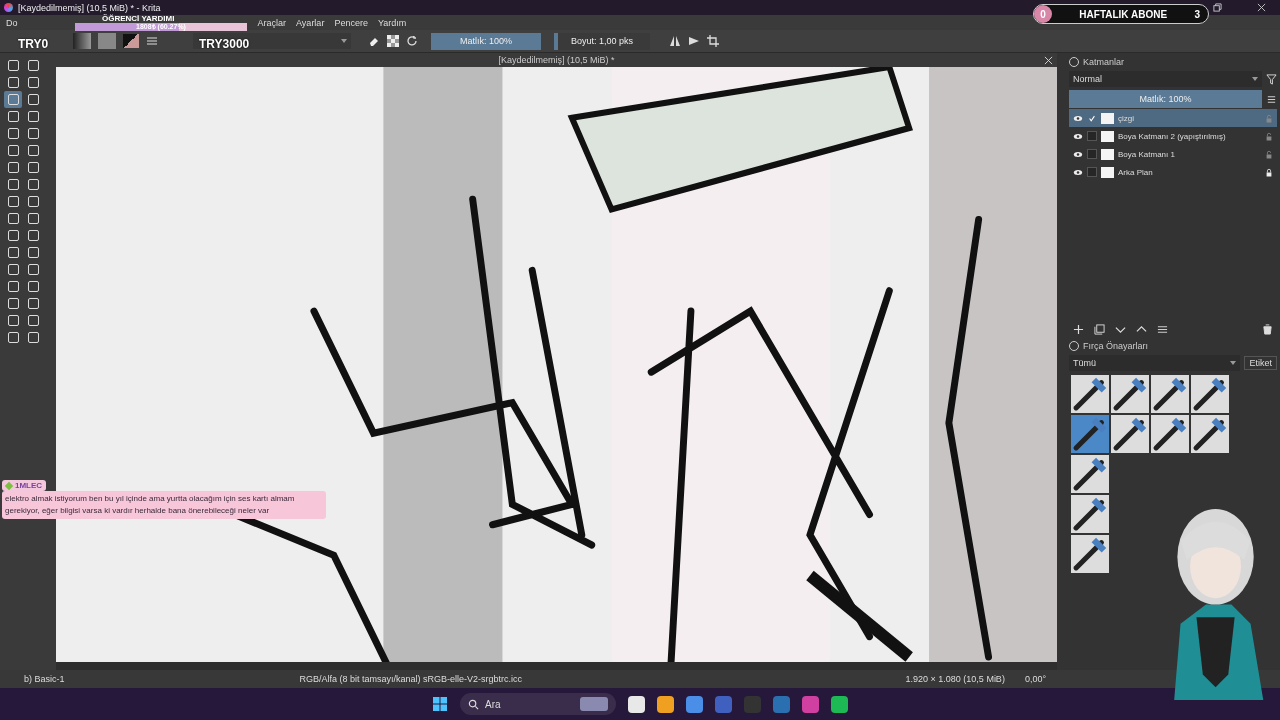 The image size is (1280, 720). What do you see at coordinates (374, 41) in the screenshot?
I see `eraser-icon` at bounding box center [374, 41].